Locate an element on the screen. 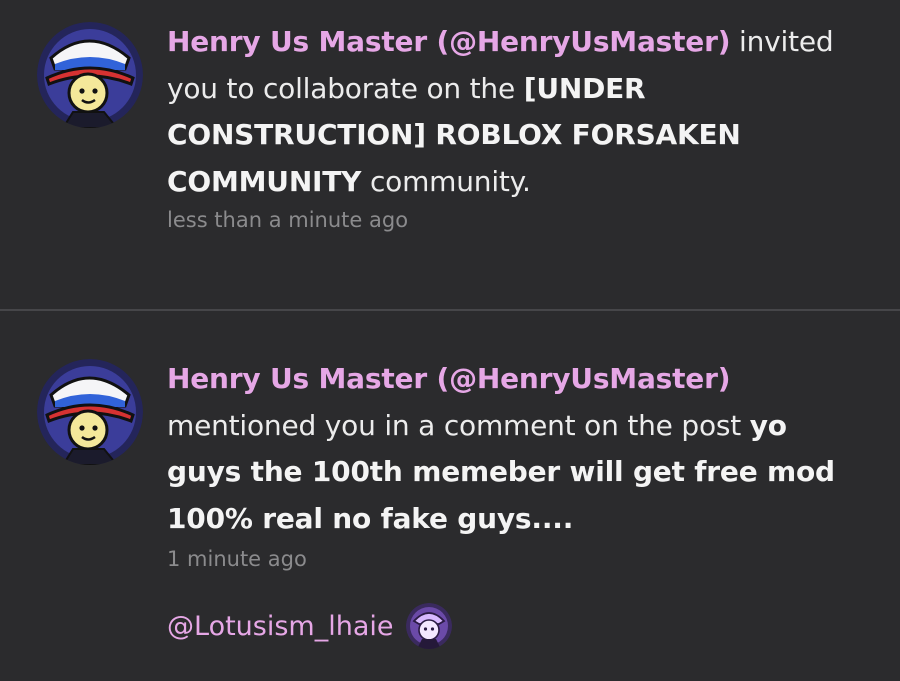 The image size is (900, 681). notification-suffix: community. is located at coordinates (446, 181).